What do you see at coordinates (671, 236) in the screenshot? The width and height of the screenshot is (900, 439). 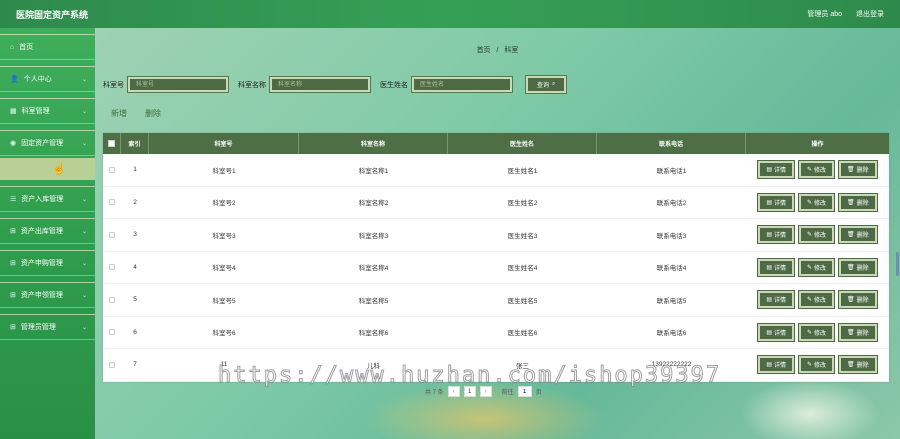 I see `cell-phone: 联系电话3` at bounding box center [671, 236].